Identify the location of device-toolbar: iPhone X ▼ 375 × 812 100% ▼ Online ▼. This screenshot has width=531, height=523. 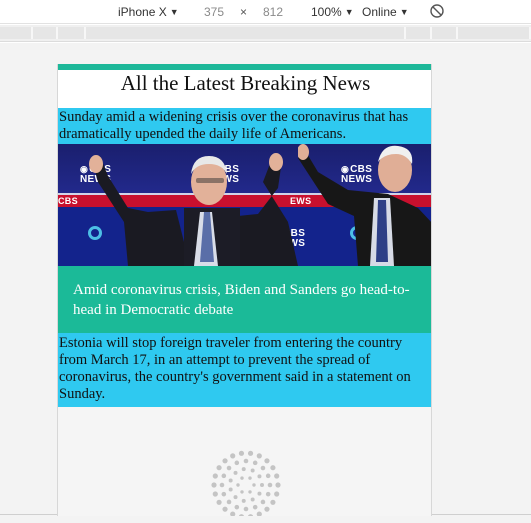
(265, 12).